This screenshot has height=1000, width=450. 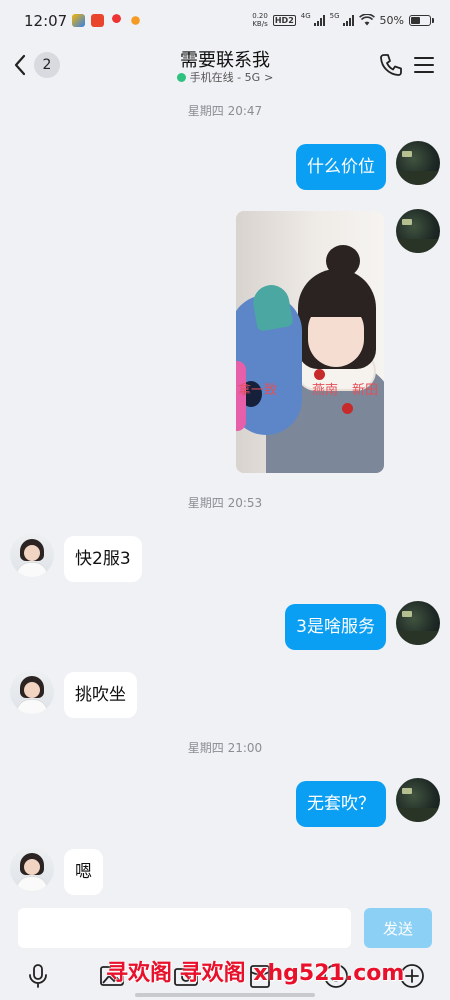 What do you see at coordinates (116, 20) in the screenshot?
I see `map-pin-icon` at bounding box center [116, 20].